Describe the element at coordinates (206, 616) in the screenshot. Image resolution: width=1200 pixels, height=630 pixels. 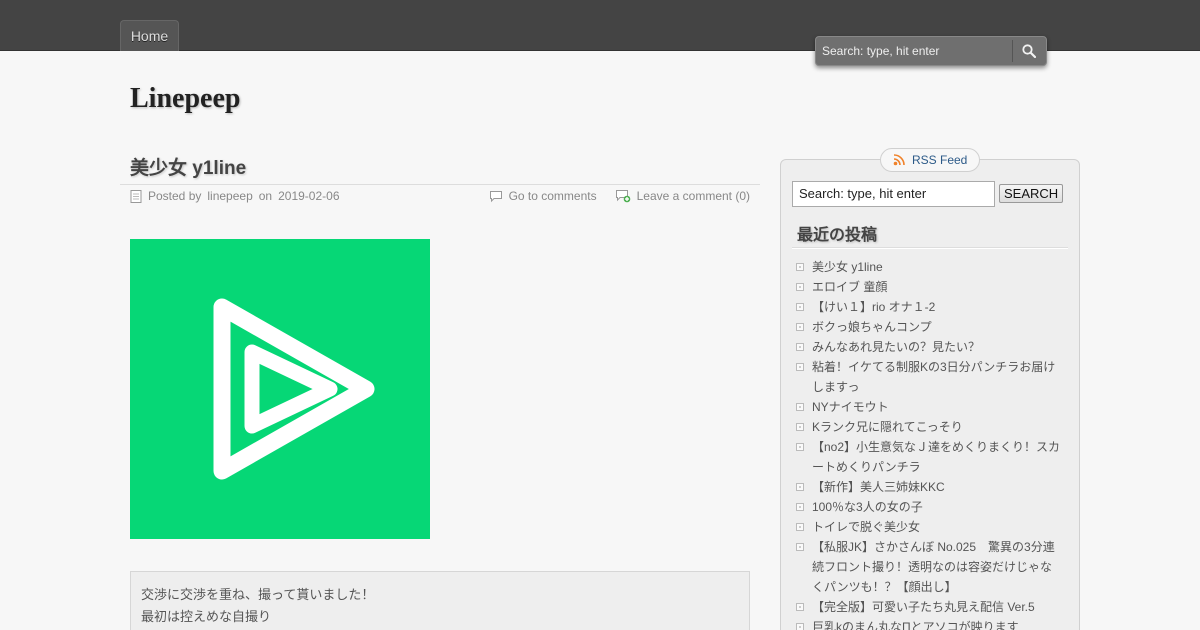
I see `excerpt-line: 最初は控えめな自撮り` at that location.